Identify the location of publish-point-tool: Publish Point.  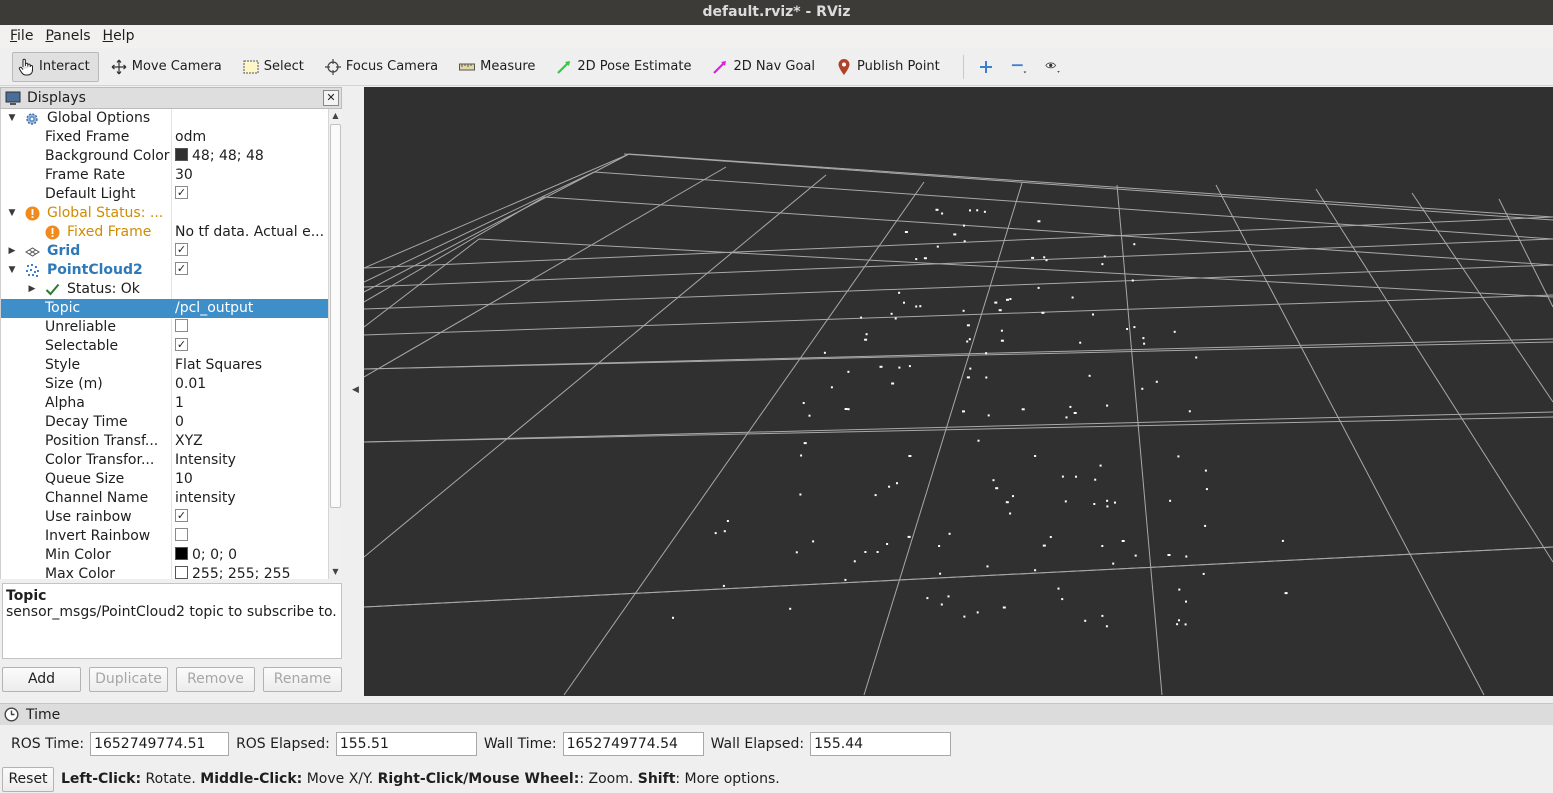
(889, 67).